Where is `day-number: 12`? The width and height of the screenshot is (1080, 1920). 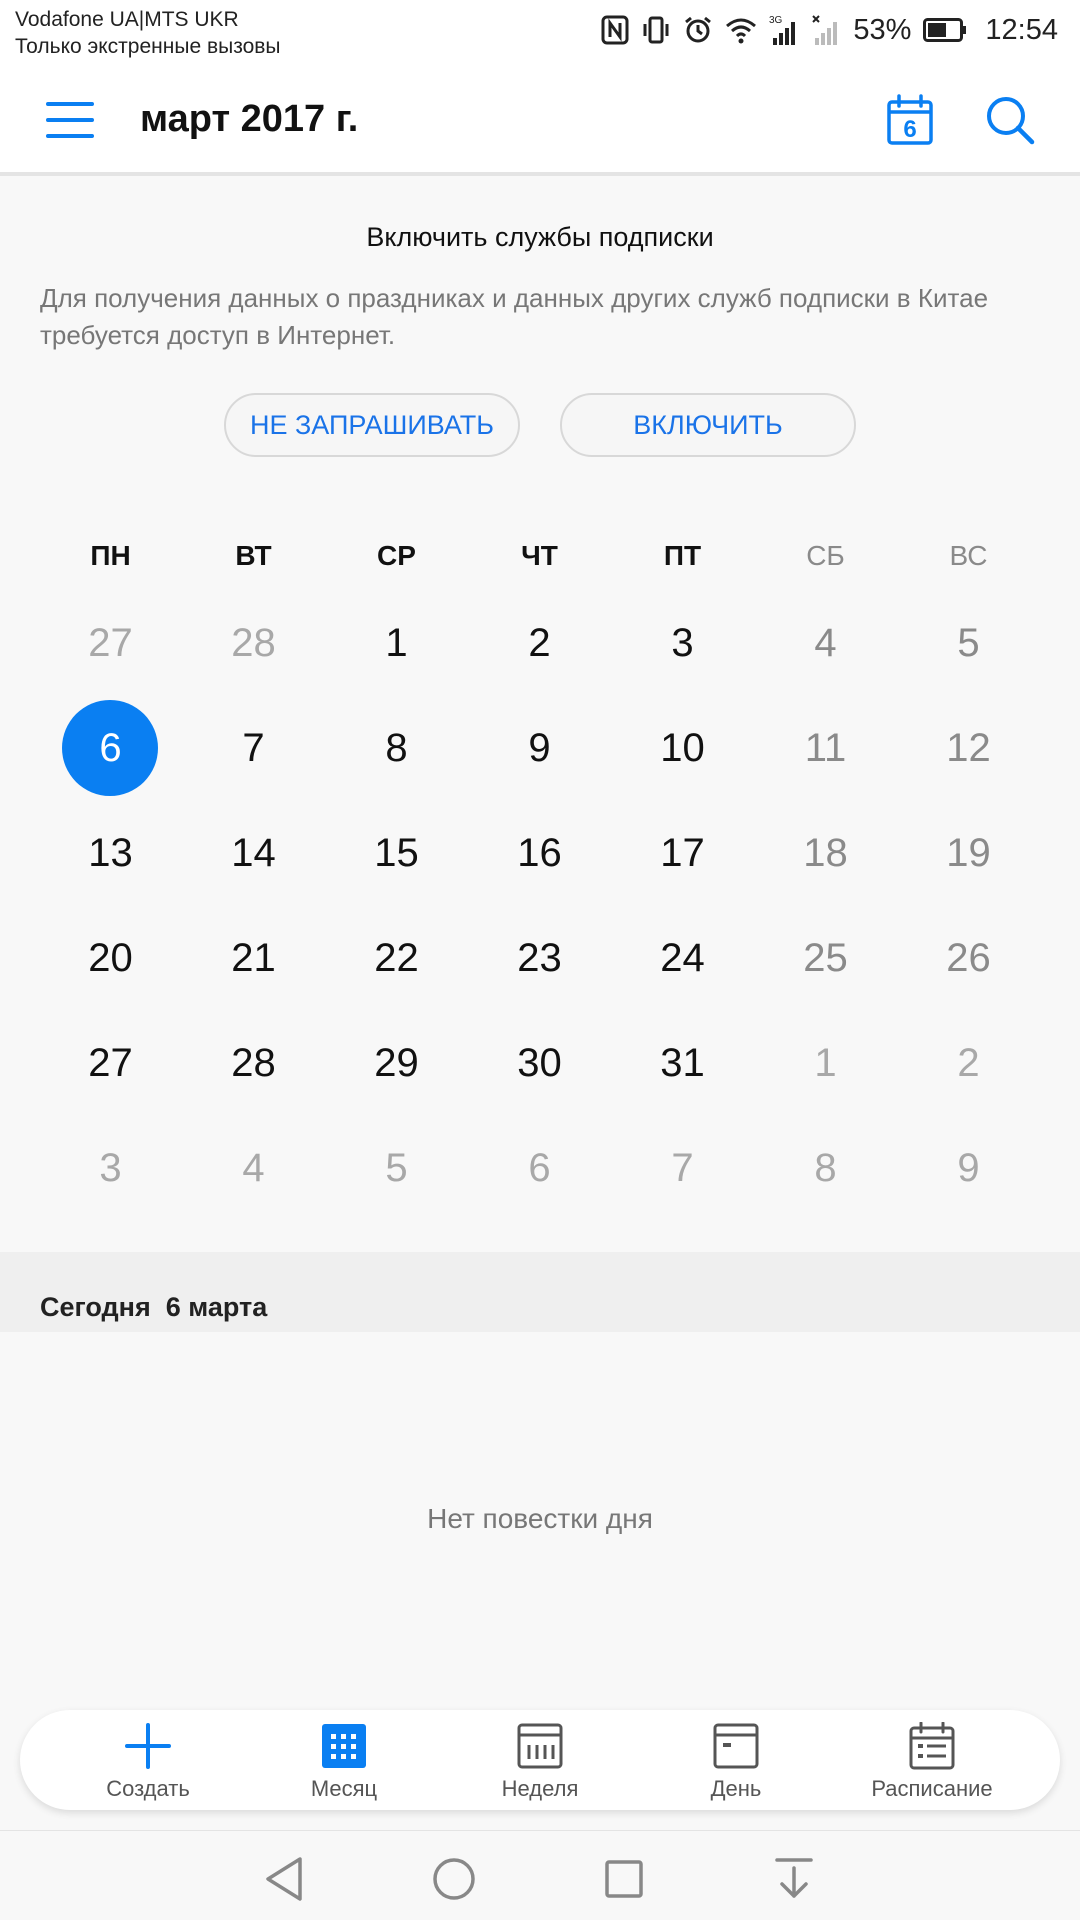 day-number: 12 is located at coordinates (968, 747).